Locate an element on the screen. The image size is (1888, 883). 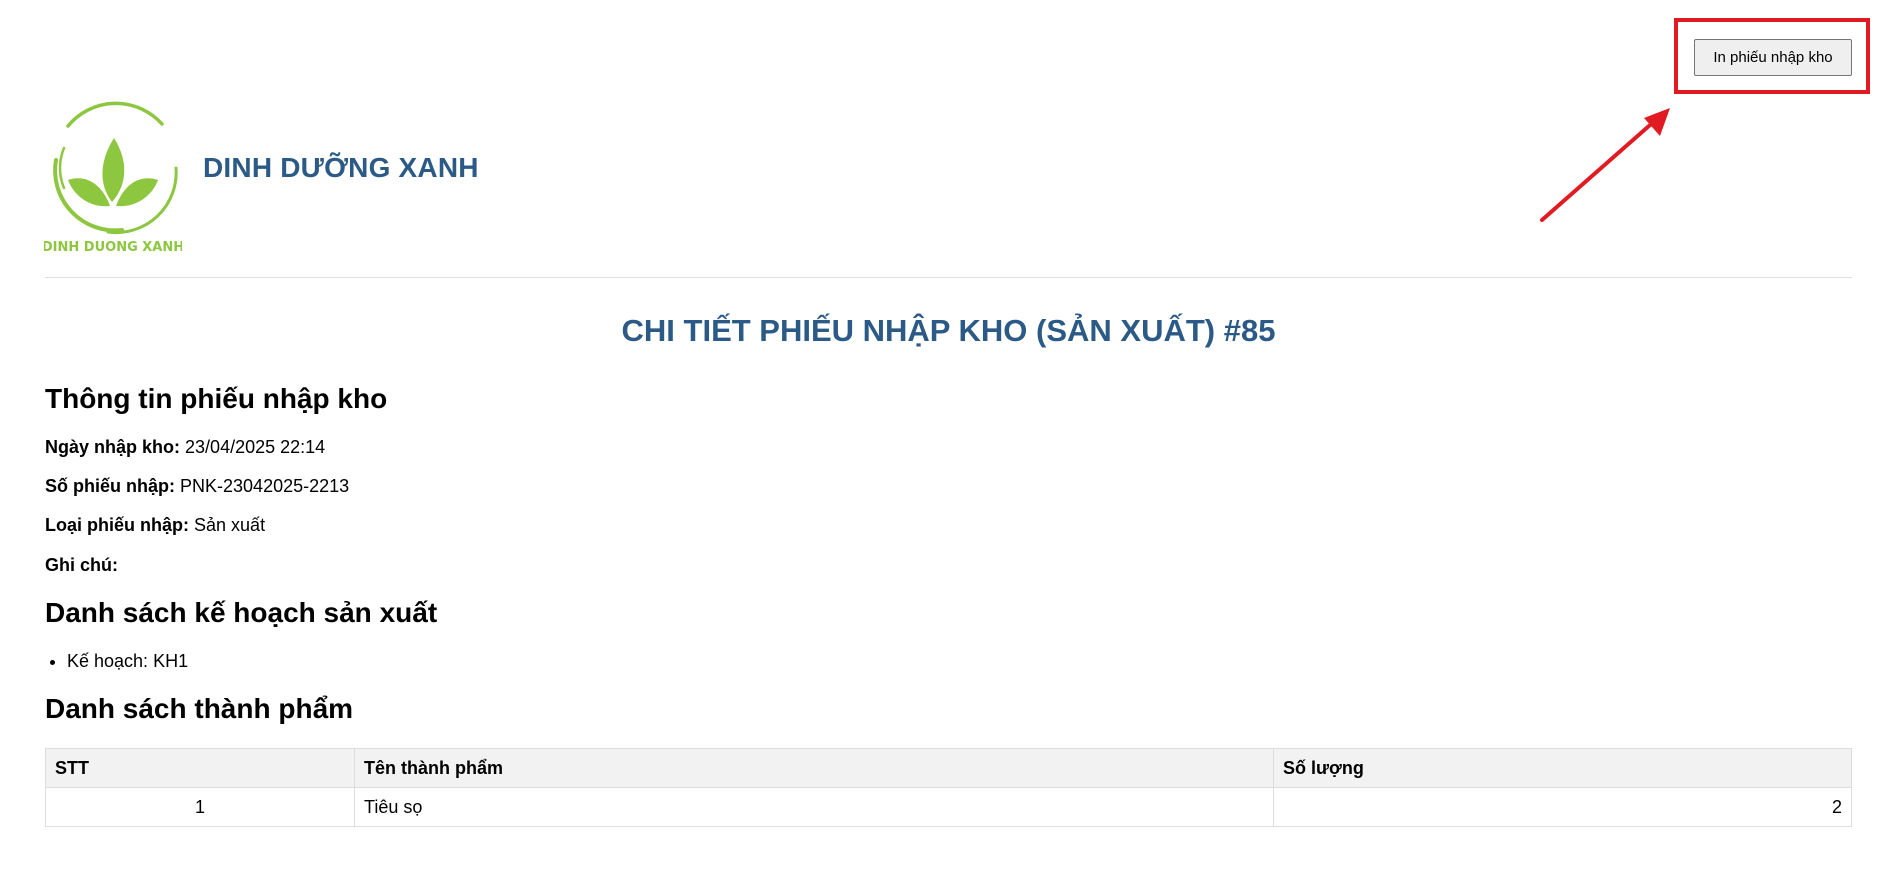
info-section-heading: Thông tin phiếu nhập kho is located at coordinates (216, 398).